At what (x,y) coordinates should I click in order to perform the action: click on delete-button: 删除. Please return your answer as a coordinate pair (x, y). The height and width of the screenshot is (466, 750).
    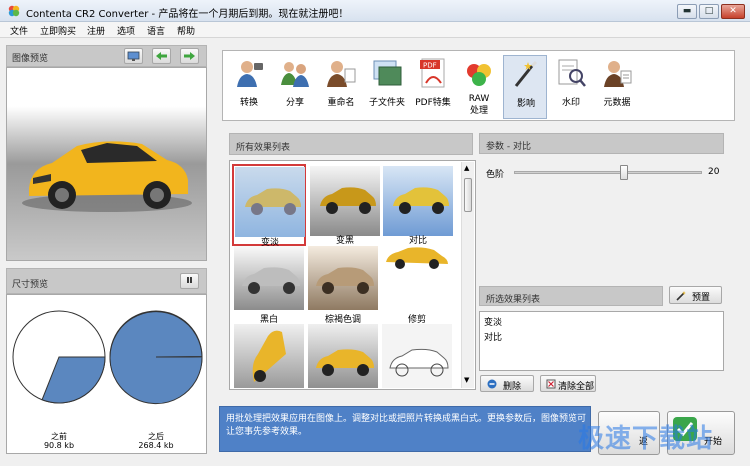
    Looking at the image, I should click on (507, 383).